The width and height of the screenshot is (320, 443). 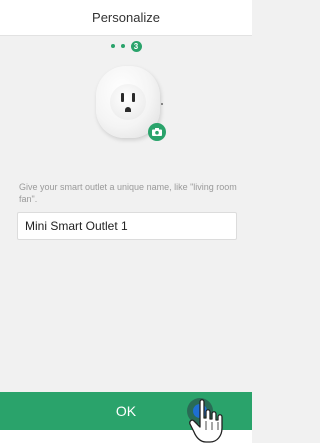 What do you see at coordinates (126, 46) in the screenshot?
I see `step-indicator: 3` at bounding box center [126, 46].